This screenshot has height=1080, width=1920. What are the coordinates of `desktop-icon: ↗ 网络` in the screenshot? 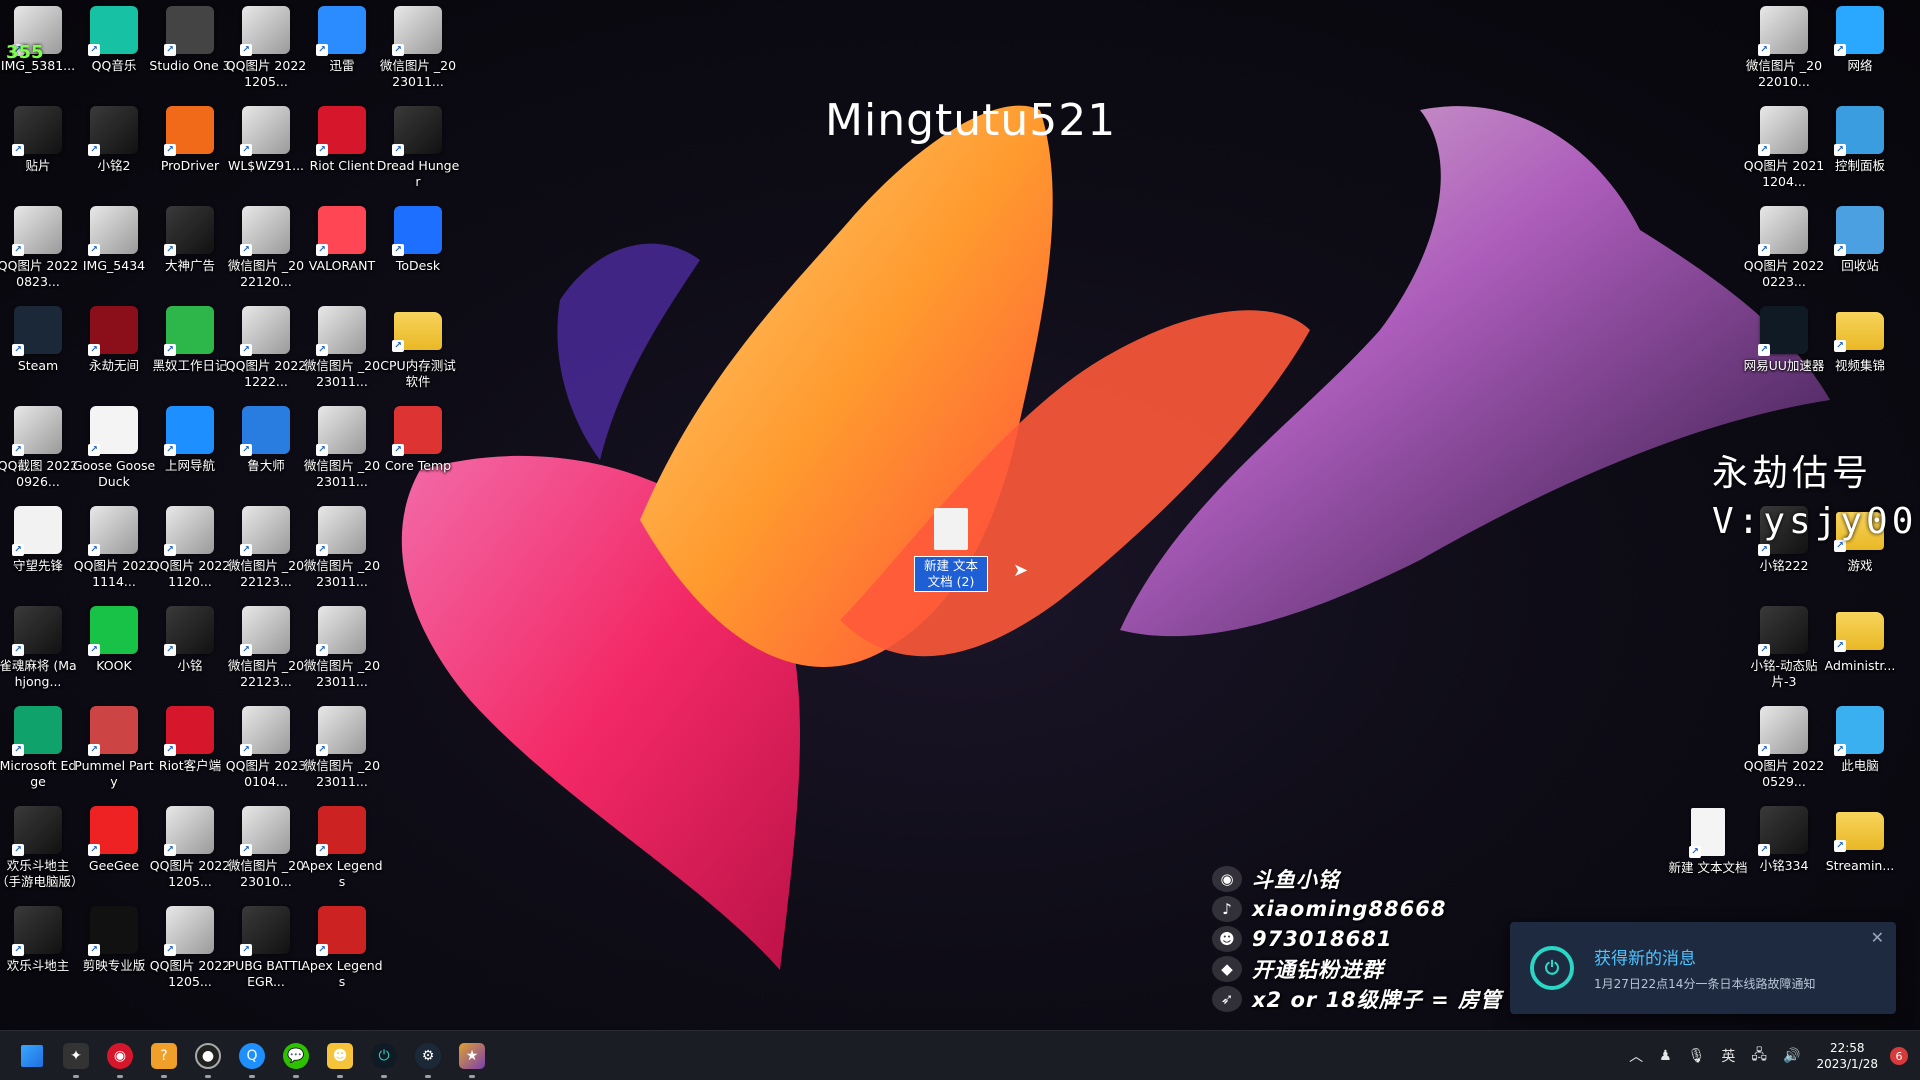 It's located at (1860, 40).